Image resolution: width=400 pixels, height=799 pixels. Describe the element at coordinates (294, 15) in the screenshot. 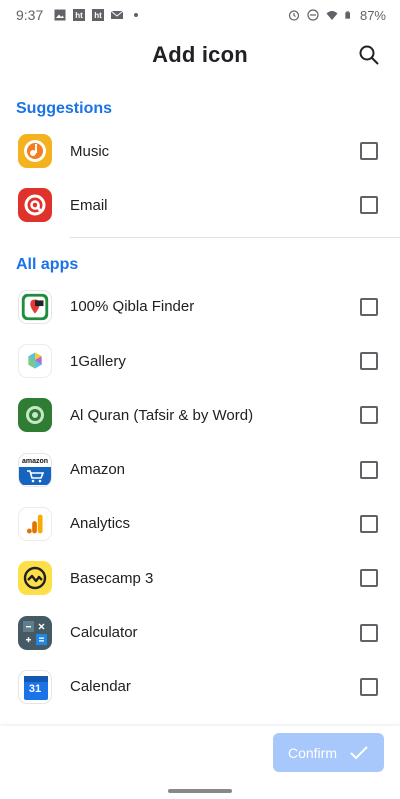

I see `alarm-icon` at that location.